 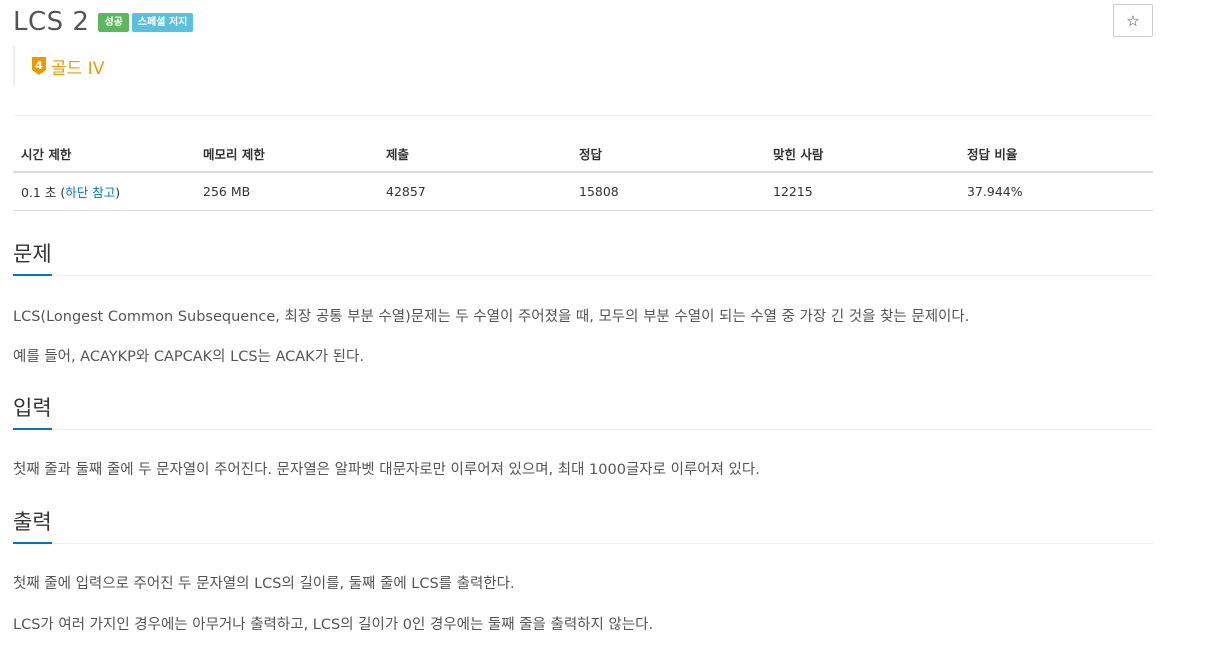 I want to click on ratio-value: 37.944%, so click(x=1056, y=191).